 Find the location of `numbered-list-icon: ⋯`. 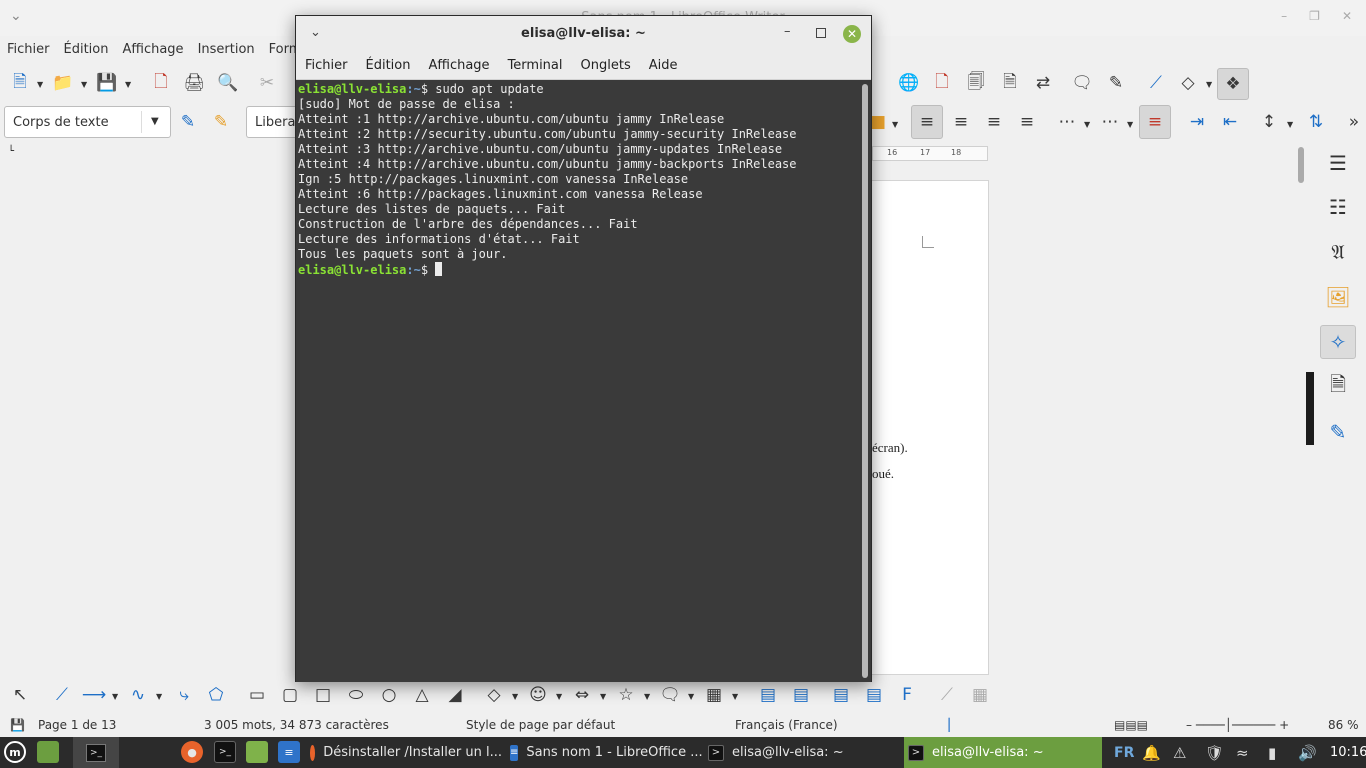

numbered-list-icon: ⋯ is located at coordinates (1110, 122).